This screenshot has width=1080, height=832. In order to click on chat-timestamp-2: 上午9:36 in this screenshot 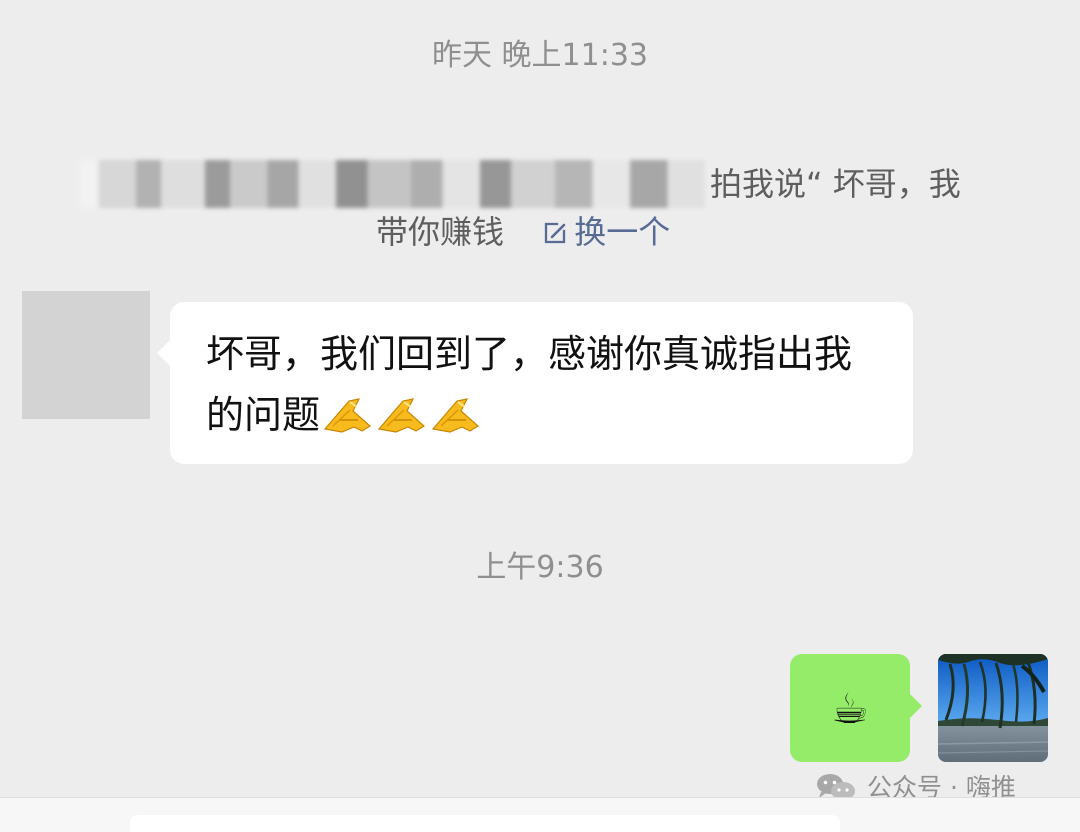, I will do `click(540, 567)`.